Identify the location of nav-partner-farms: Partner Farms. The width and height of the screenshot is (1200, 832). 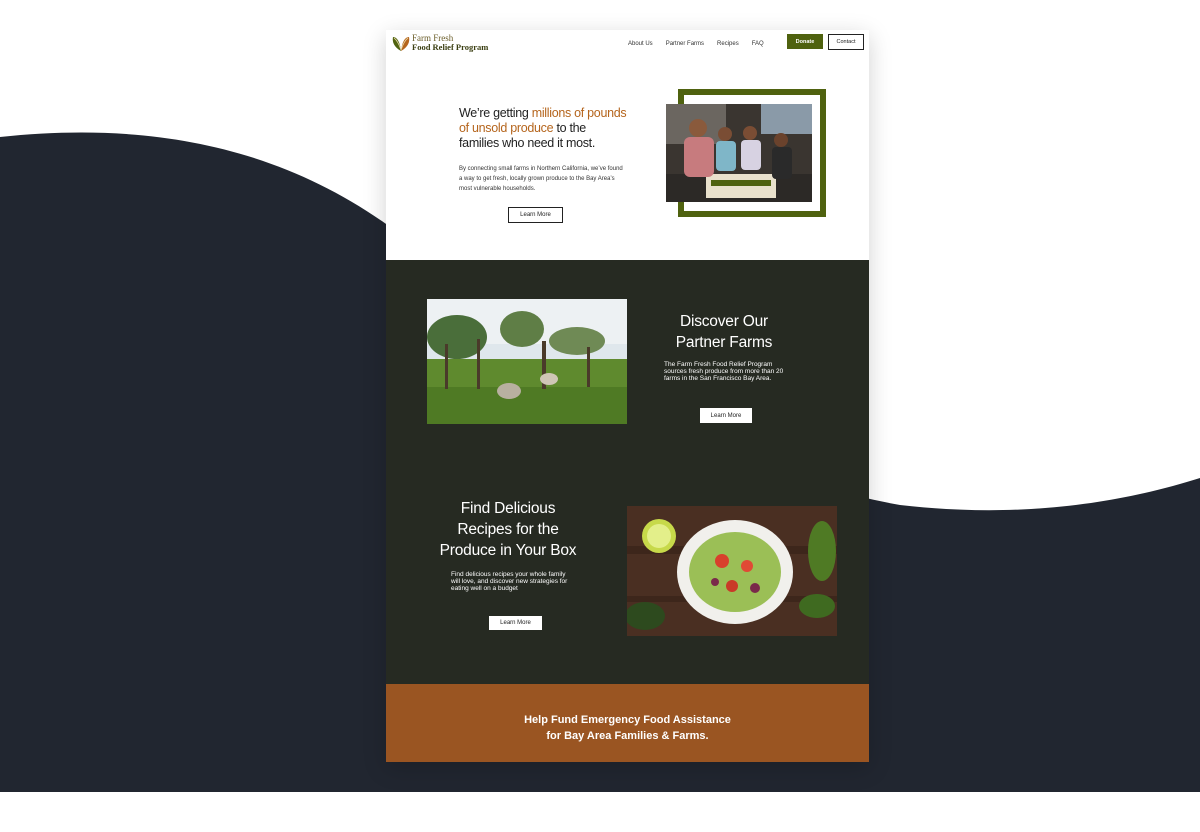
(685, 44).